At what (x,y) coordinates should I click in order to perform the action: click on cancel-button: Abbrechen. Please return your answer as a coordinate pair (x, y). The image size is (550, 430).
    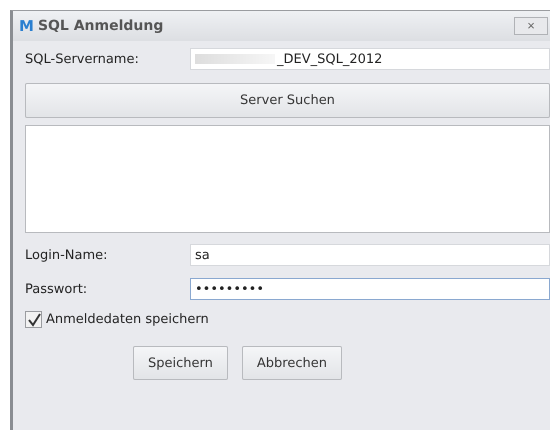
    Looking at the image, I should click on (292, 363).